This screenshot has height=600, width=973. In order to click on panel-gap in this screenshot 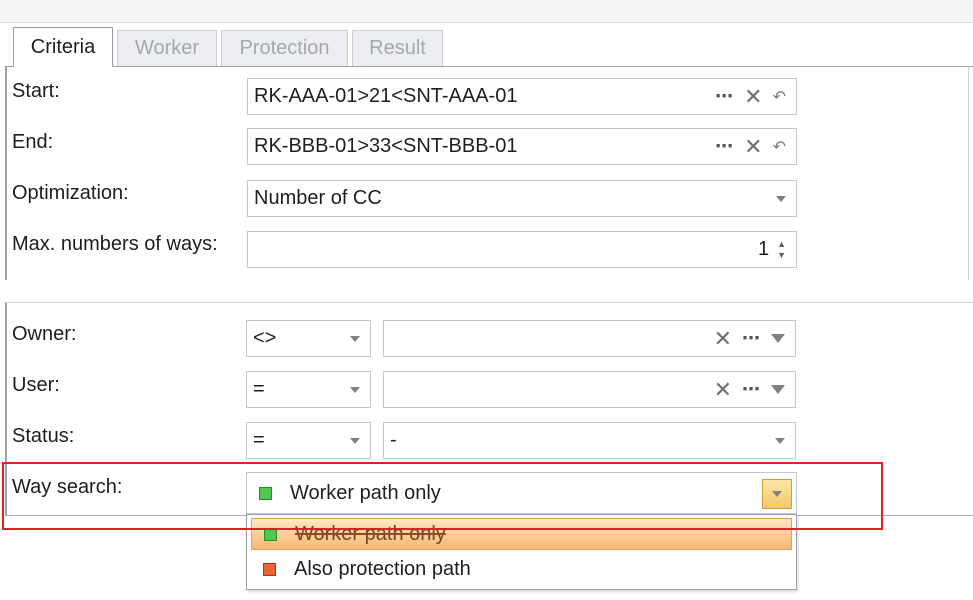, I will do `click(486, 291)`.